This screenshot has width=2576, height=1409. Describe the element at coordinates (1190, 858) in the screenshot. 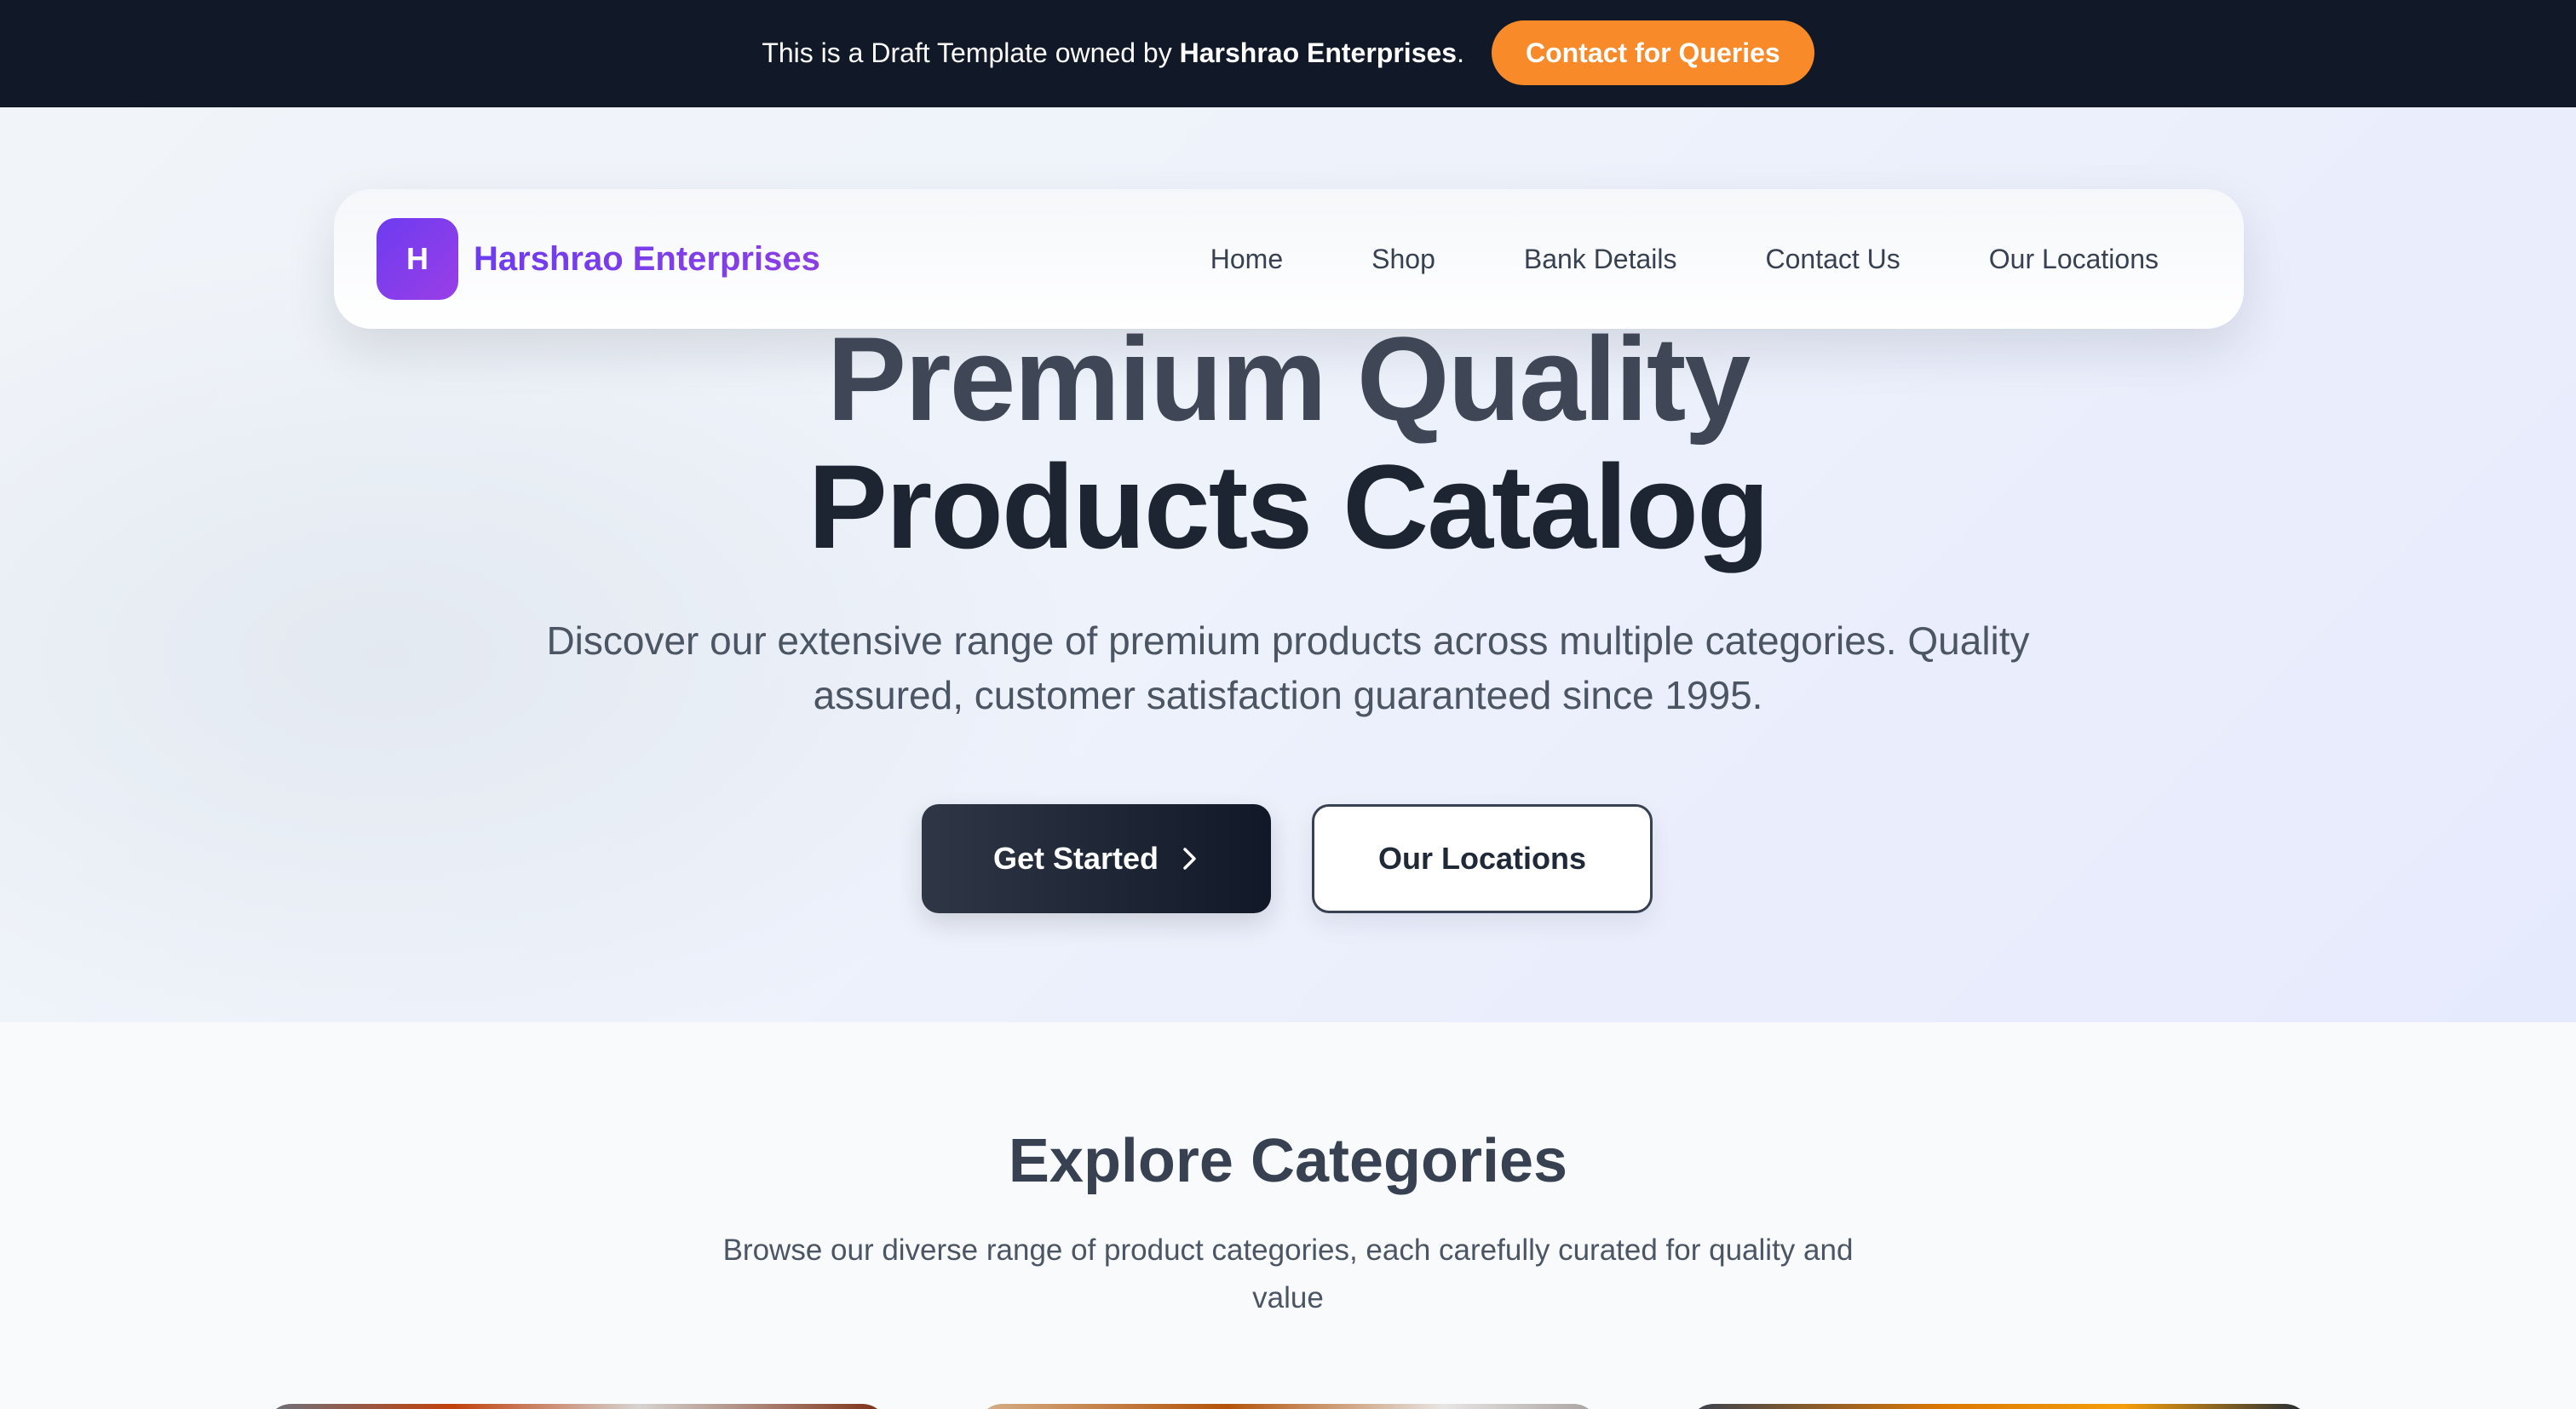

I see `chevron-right-icon` at that location.